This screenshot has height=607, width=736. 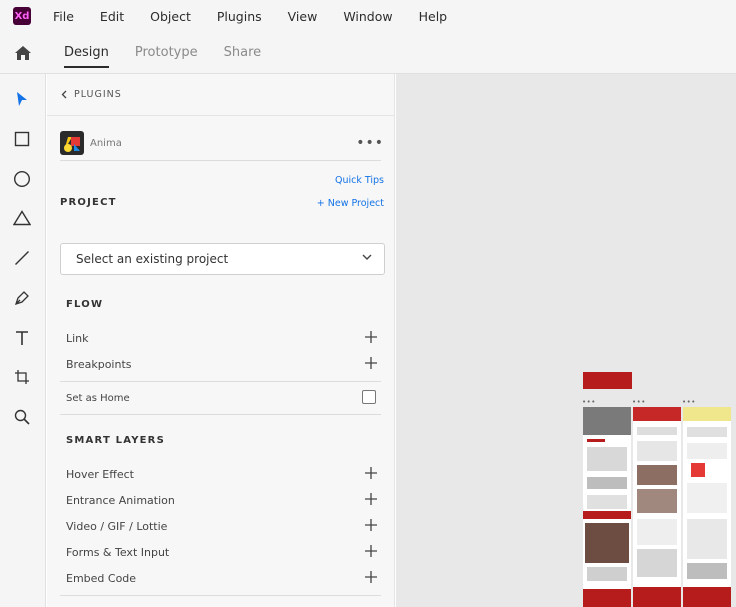 What do you see at coordinates (98, 398) in the screenshot?
I see `set-home-label: Set as Home` at bounding box center [98, 398].